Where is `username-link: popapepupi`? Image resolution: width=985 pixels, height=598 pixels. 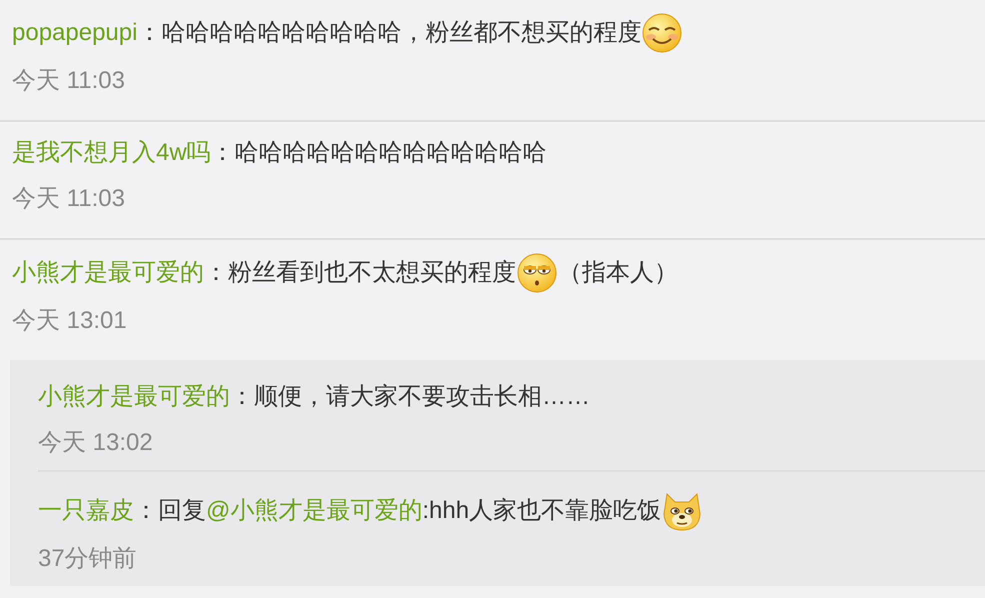
username-link: popapepupi is located at coordinates (75, 33).